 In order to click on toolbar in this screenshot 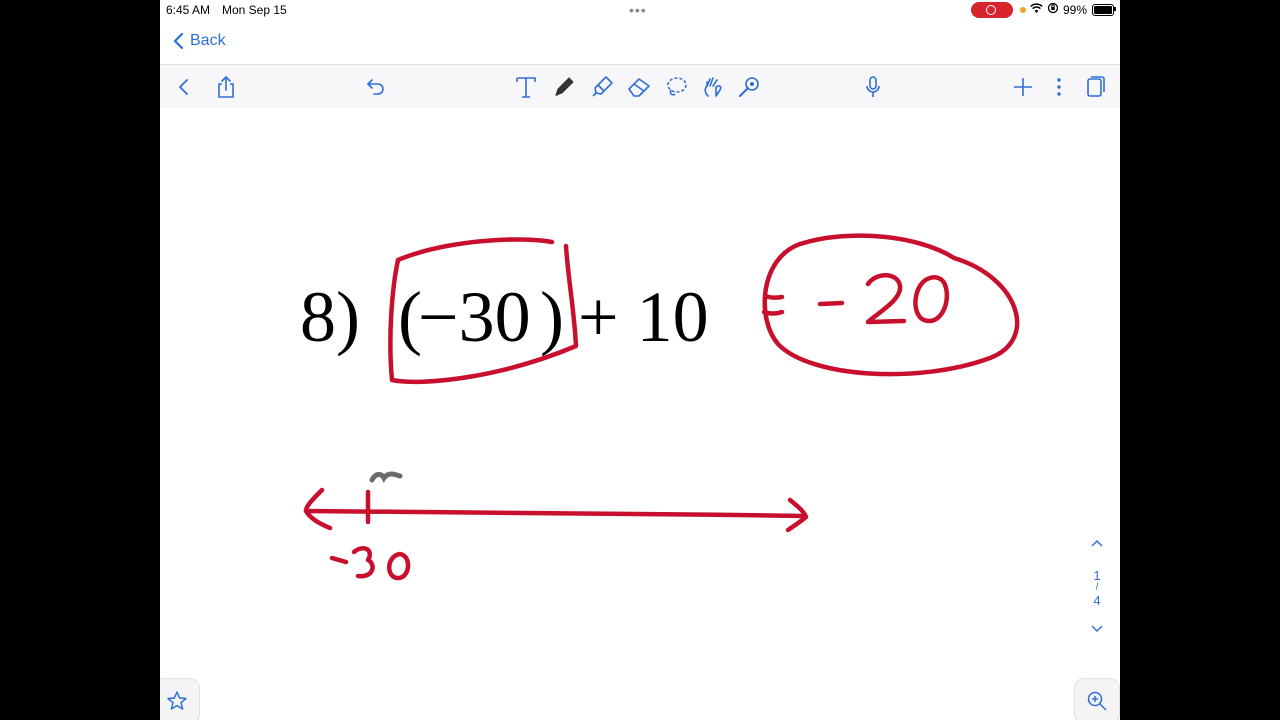, I will do `click(640, 86)`.